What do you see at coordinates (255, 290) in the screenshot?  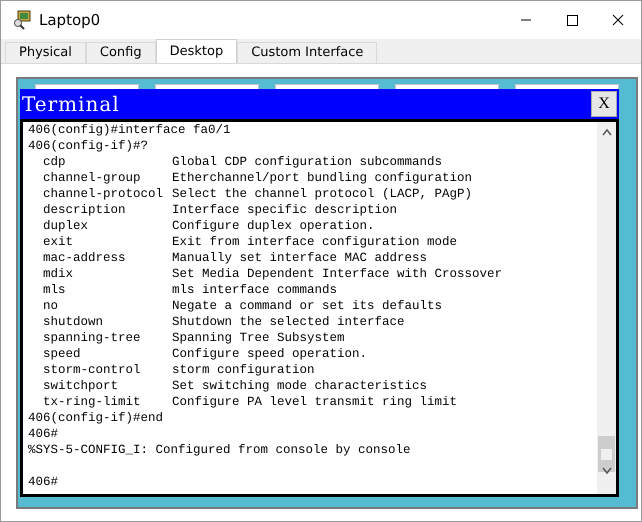 I see `command-description: mls interface commands` at bounding box center [255, 290].